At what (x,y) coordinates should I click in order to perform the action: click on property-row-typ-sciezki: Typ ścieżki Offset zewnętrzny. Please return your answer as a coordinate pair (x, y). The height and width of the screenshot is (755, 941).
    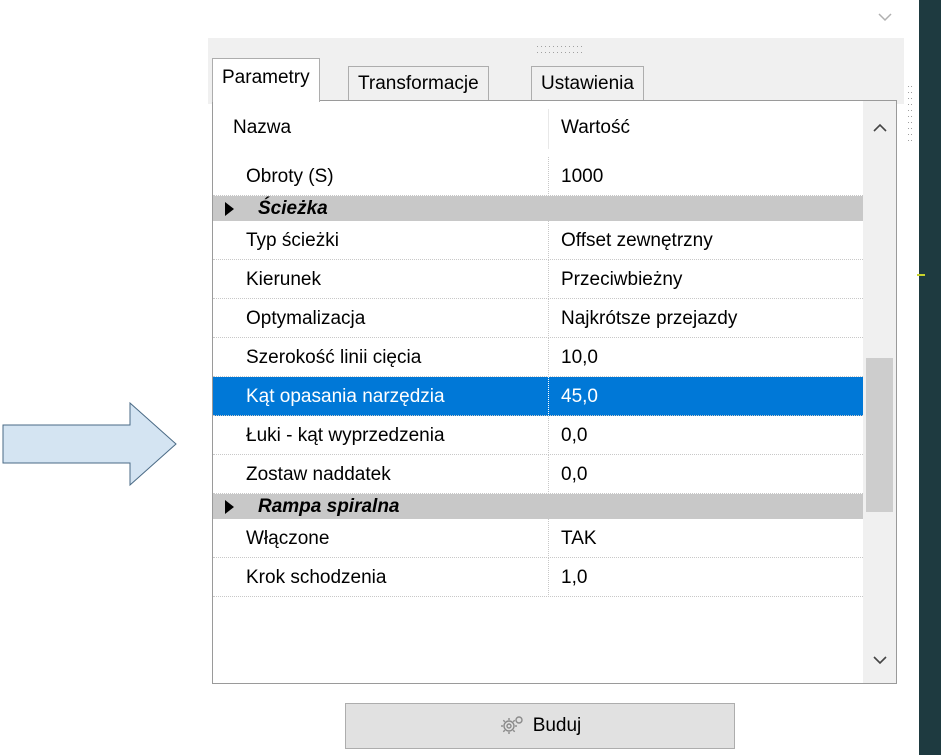
    Looking at the image, I should click on (538, 240).